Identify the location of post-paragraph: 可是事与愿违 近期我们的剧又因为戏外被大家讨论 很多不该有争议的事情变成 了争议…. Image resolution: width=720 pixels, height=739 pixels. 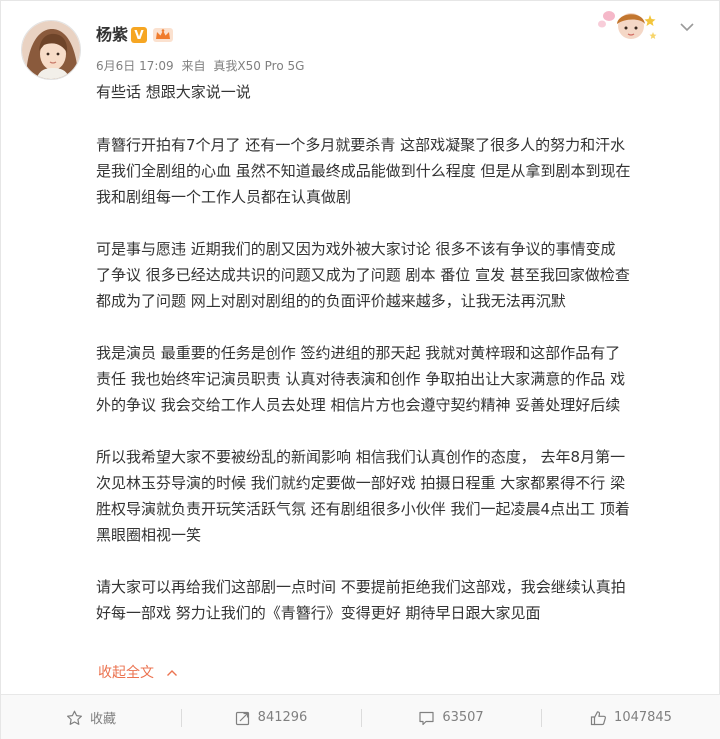
(396, 275).